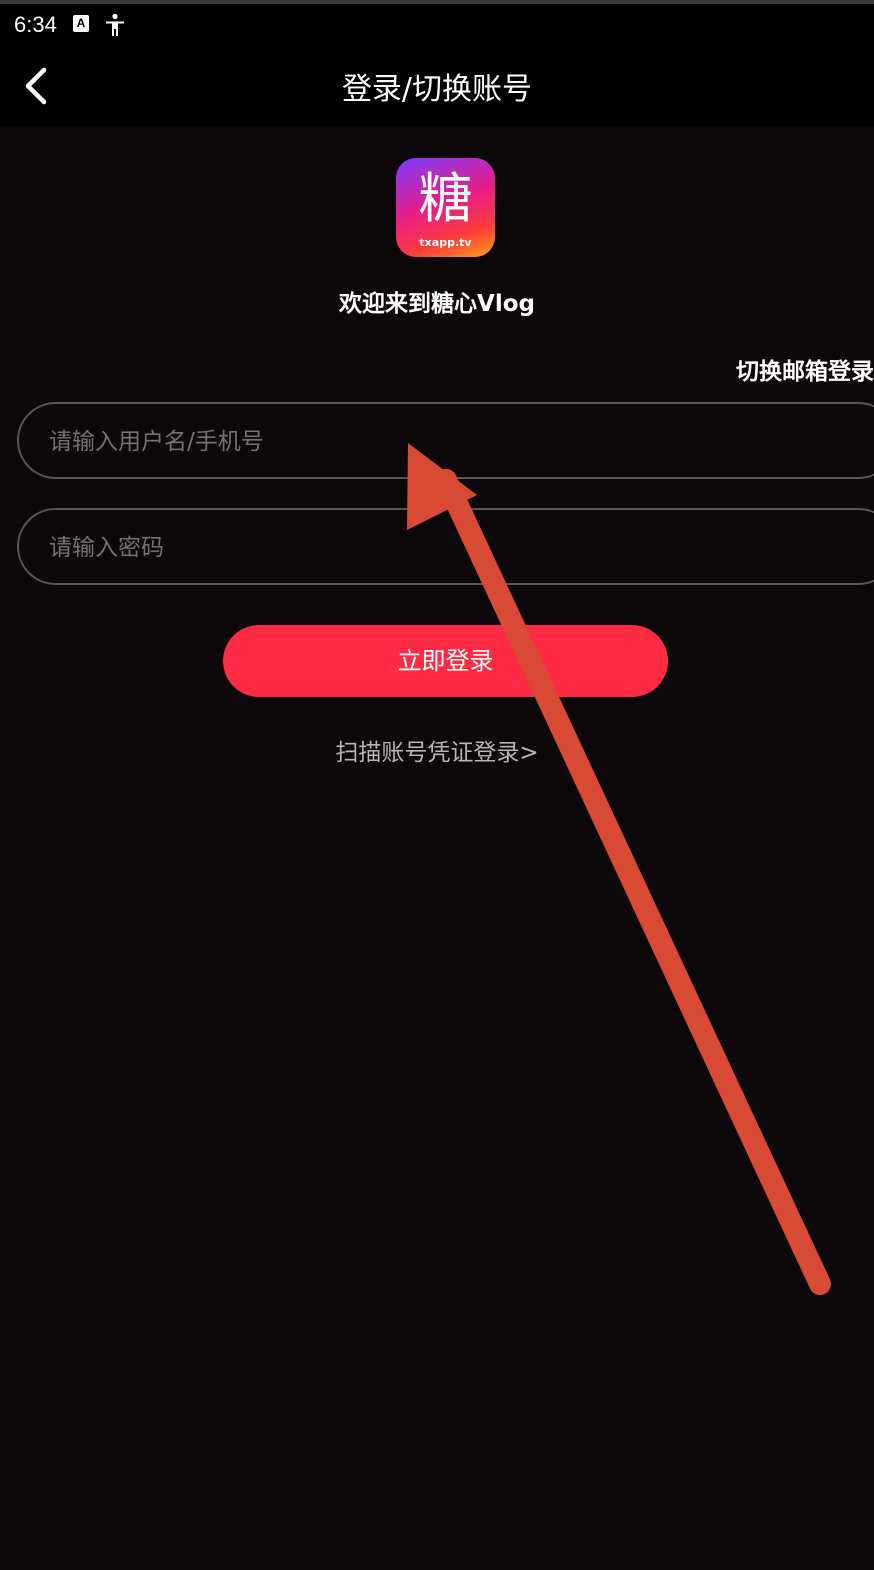 The image size is (874, 1570). I want to click on logo-domain: txapp.tv, so click(445, 242).